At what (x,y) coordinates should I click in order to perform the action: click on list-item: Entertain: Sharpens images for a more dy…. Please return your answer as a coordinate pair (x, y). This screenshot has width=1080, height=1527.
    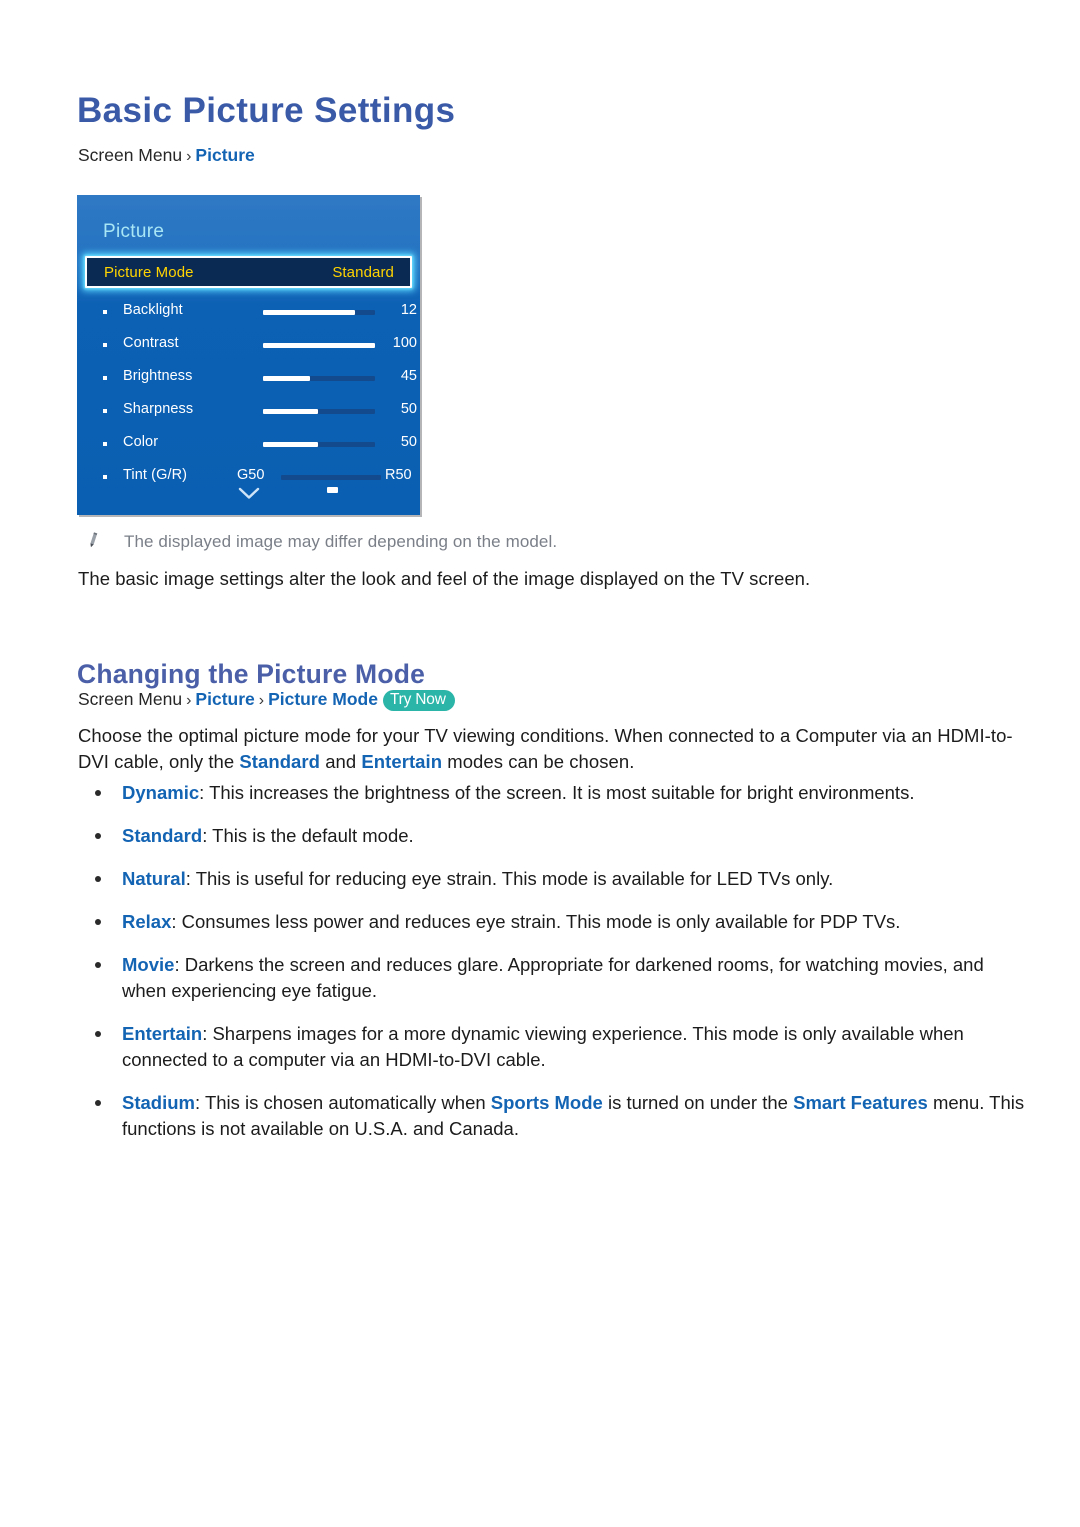
    Looking at the image, I should click on (553, 1047).